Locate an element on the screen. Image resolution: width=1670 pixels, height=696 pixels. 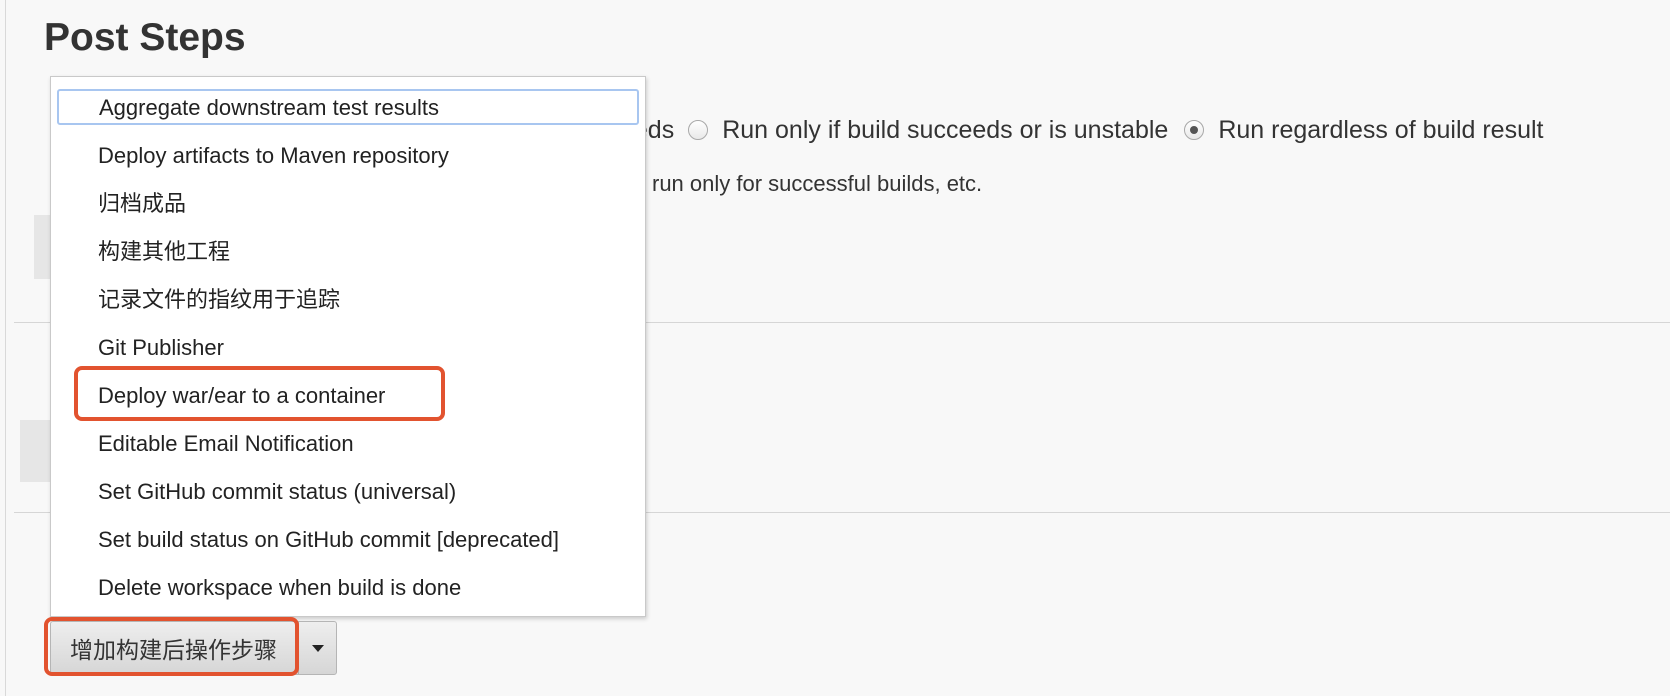
menu-item-aggregate-test-results: Aggregate downstream test results is located at coordinates (348, 107).